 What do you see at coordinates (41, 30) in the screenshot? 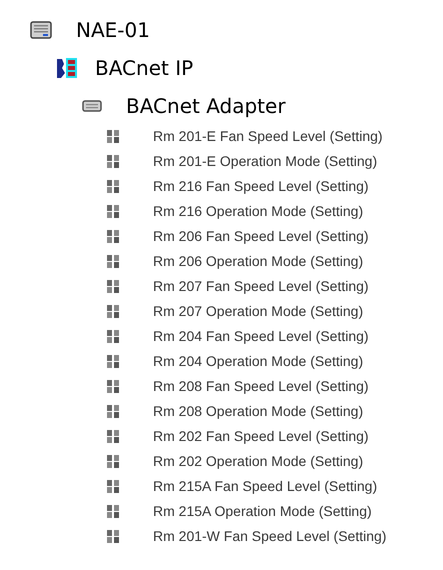
I see `server-icon` at bounding box center [41, 30].